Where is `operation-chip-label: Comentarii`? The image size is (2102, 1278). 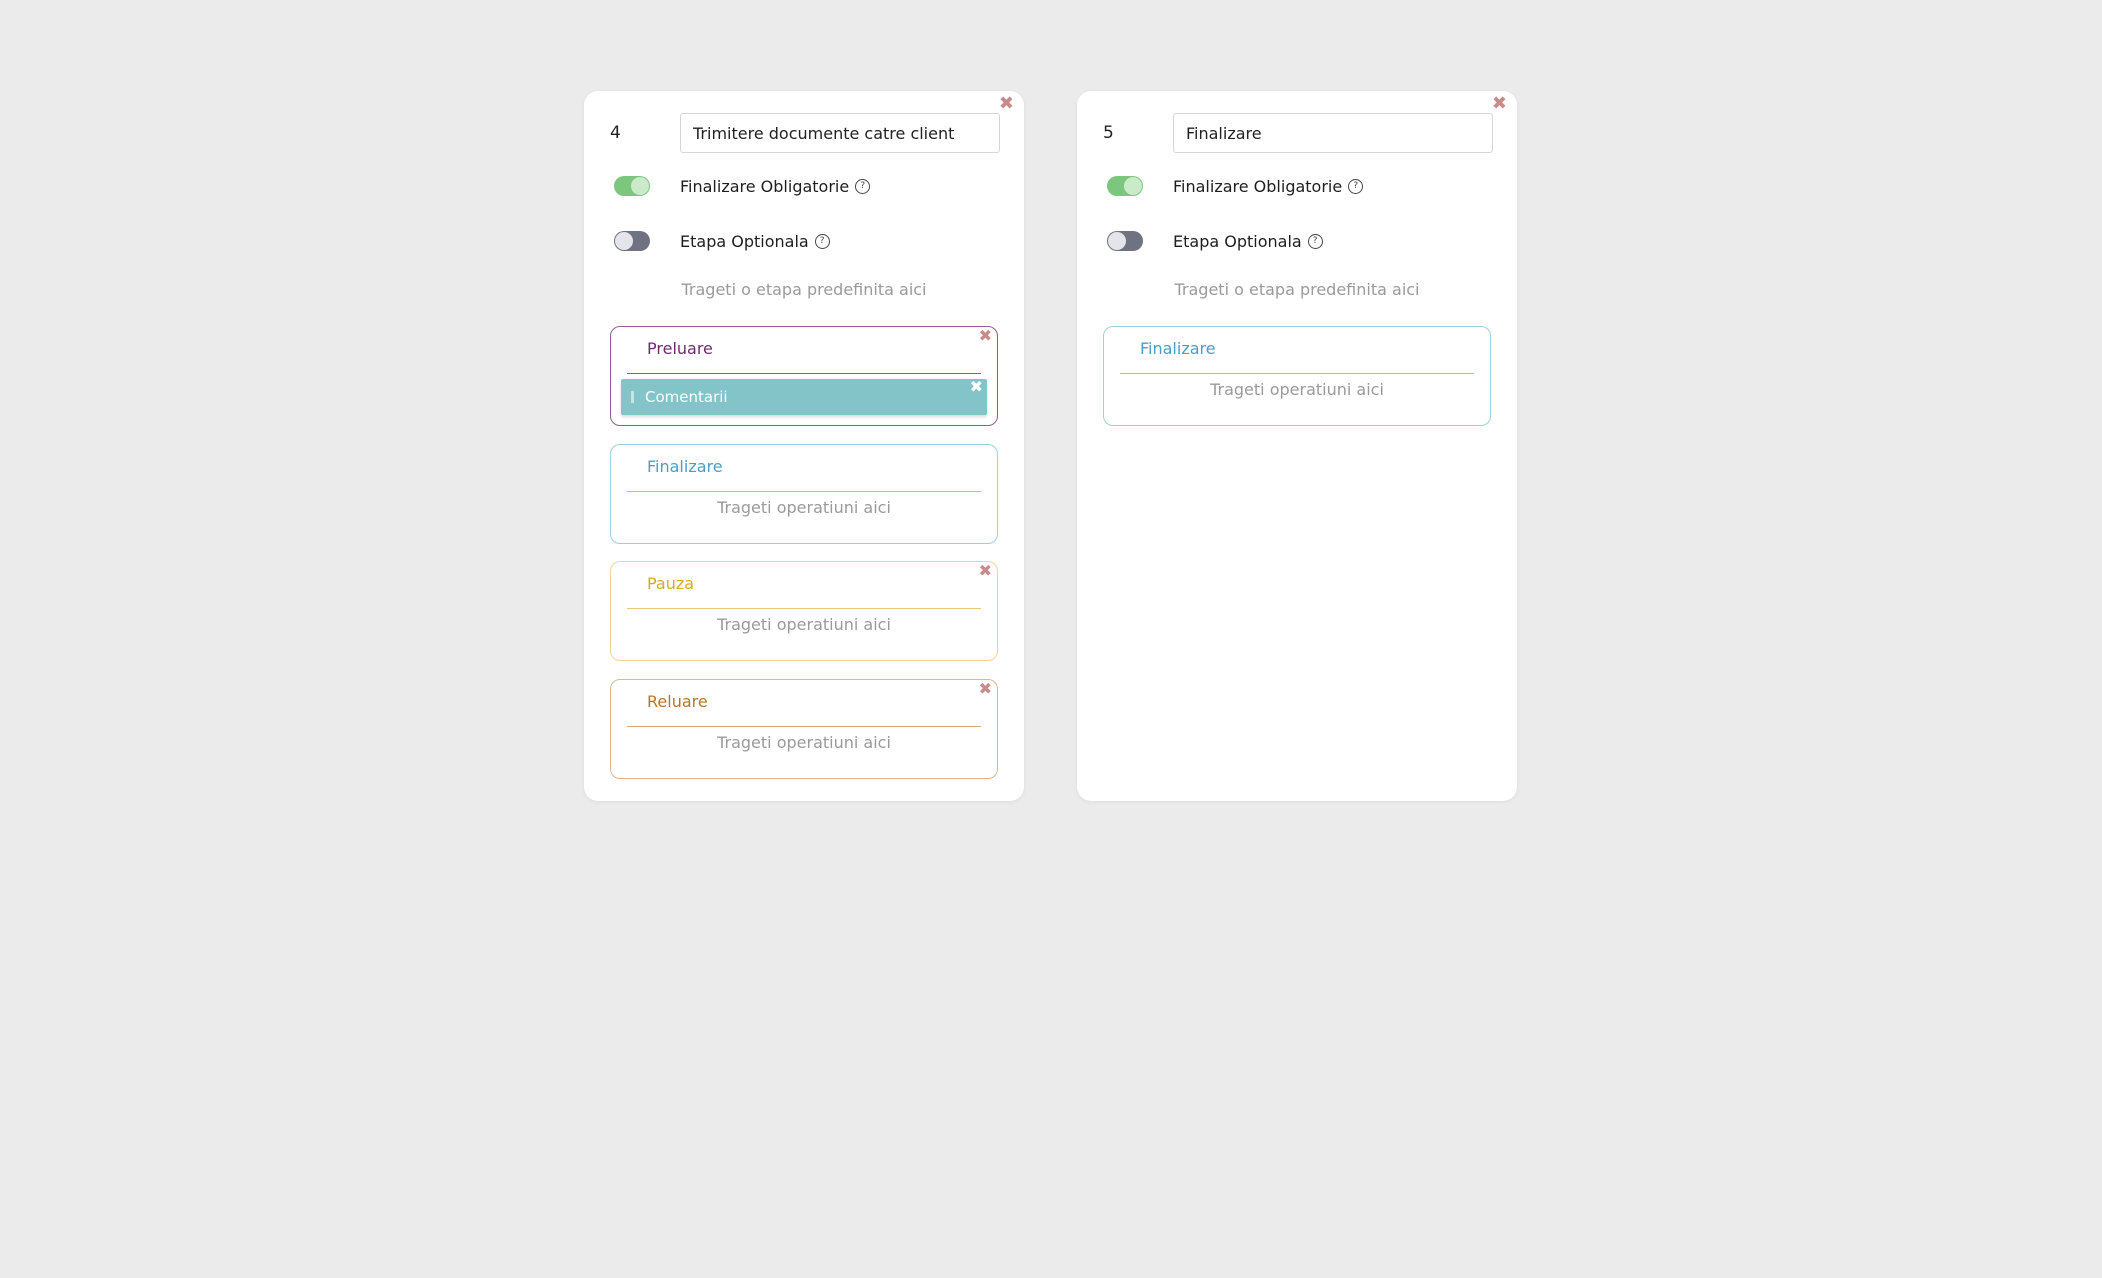 operation-chip-label: Comentarii is located at coordinates (686, 397).